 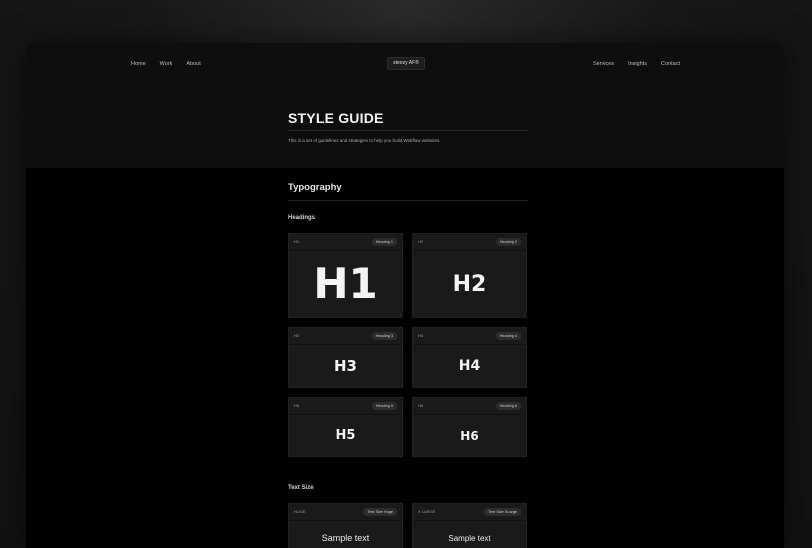 I want to click on card-tag: H3, so click(x=297, y=335).